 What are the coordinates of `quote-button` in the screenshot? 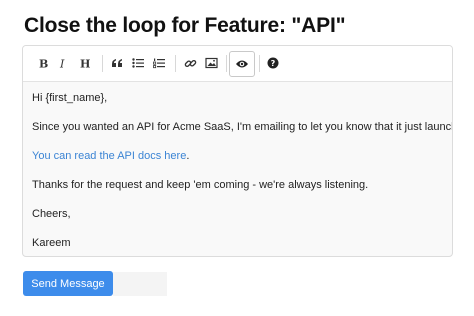 It's located at (117, 63).